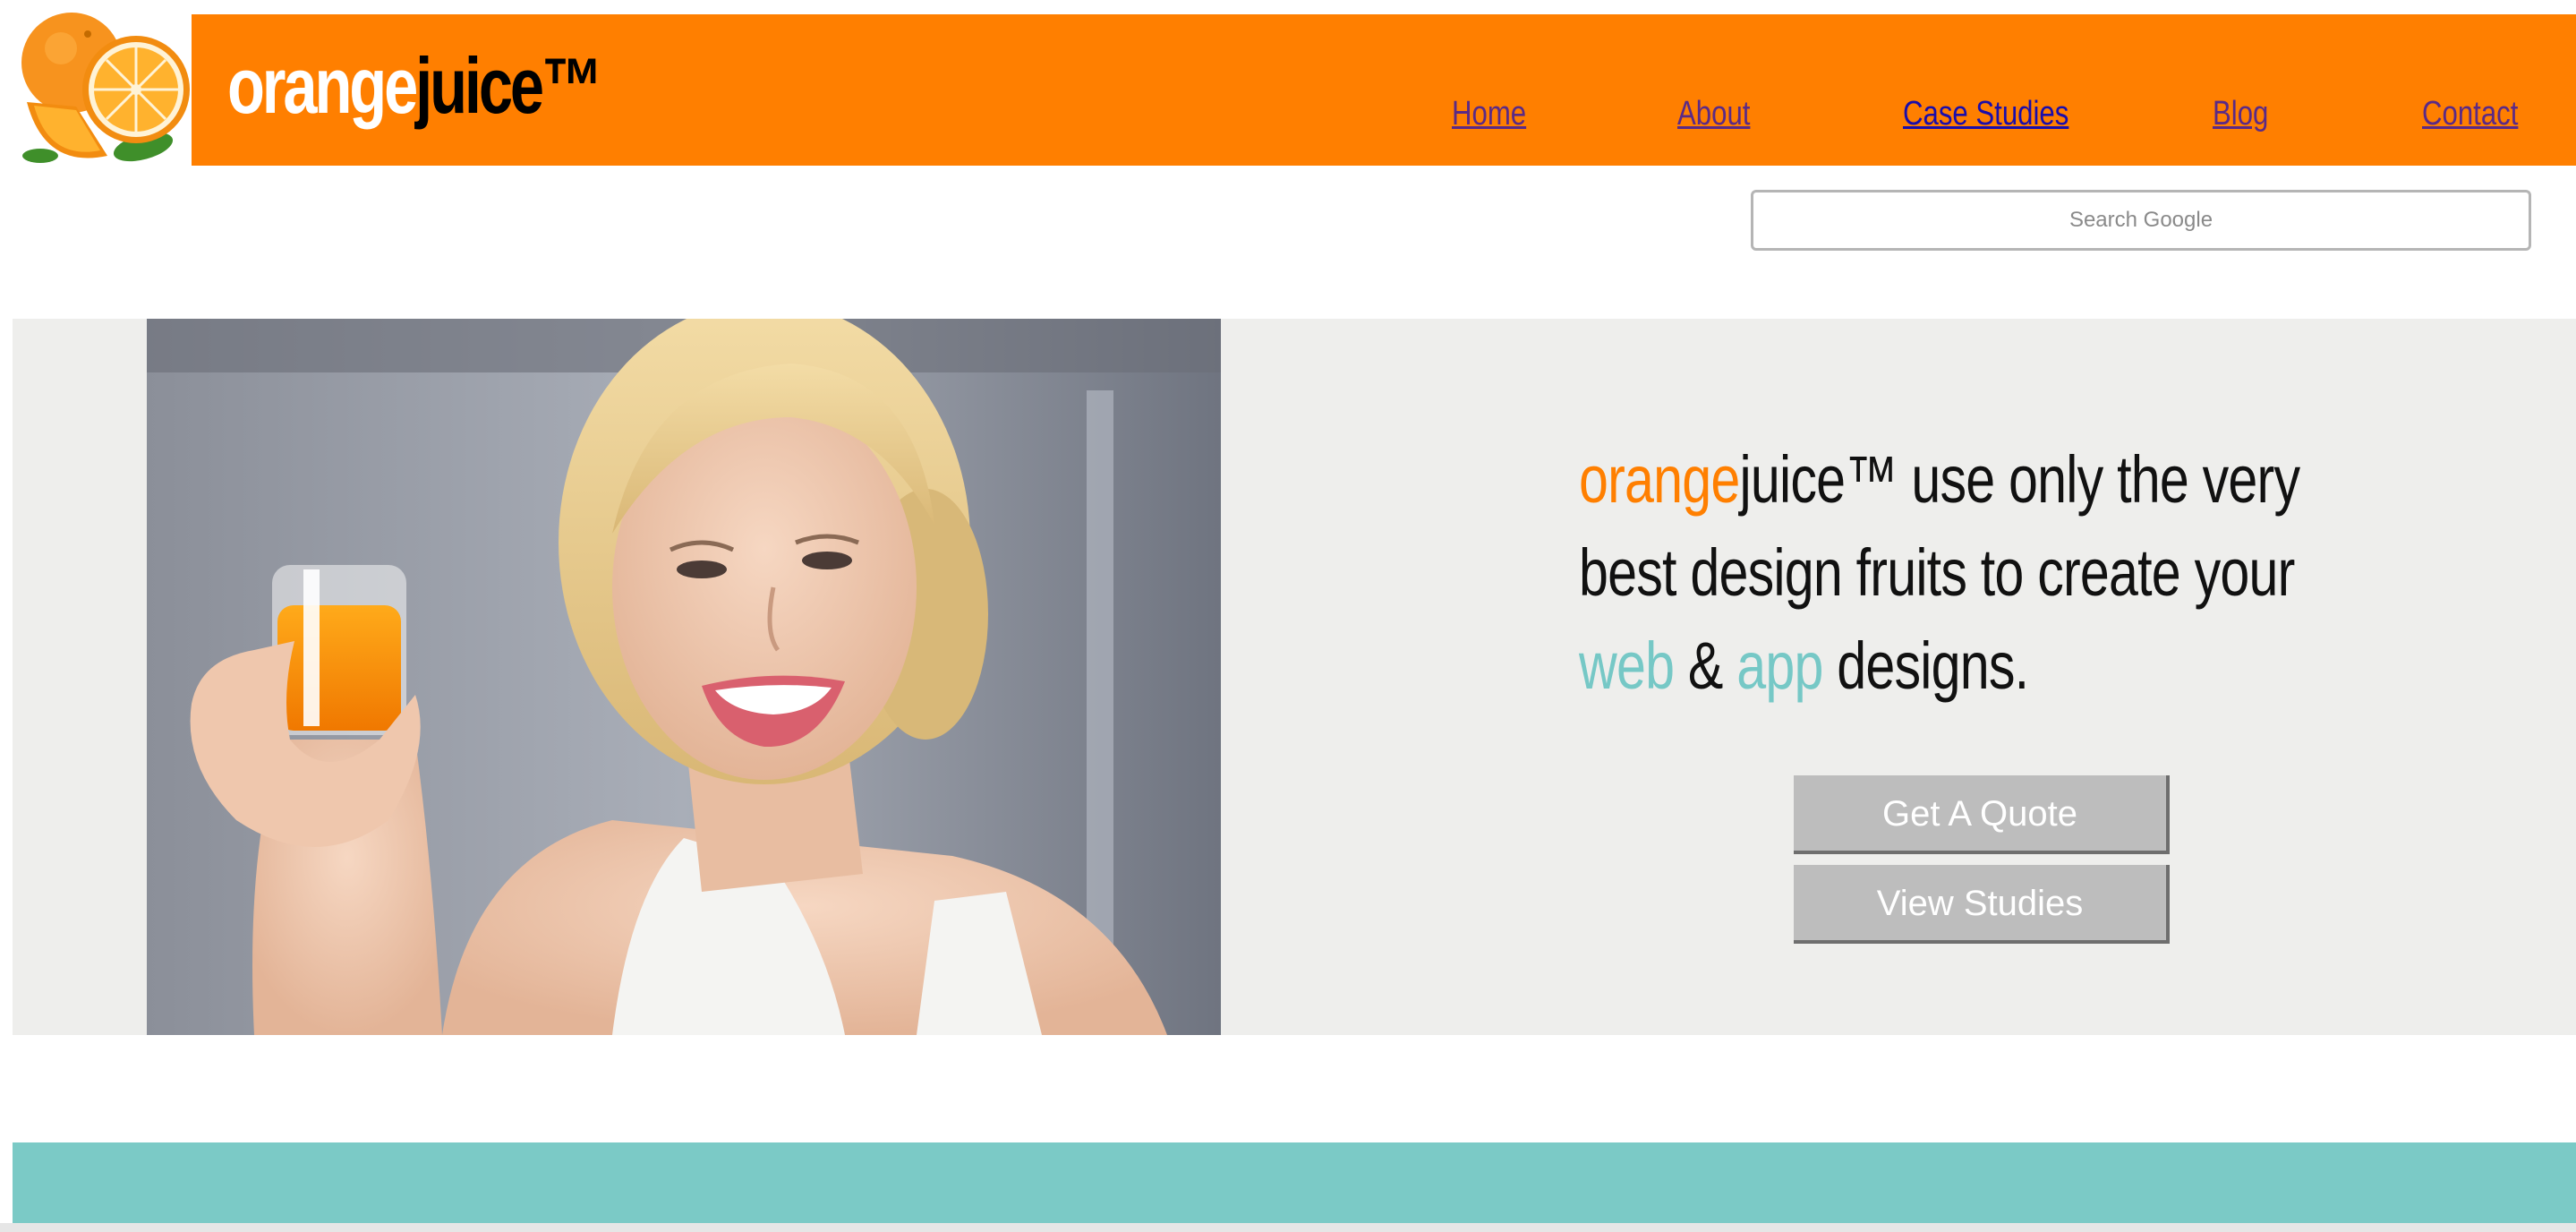  I want to click on headline-line-1: orangejuice™ use only the very, so click(1939, 479).